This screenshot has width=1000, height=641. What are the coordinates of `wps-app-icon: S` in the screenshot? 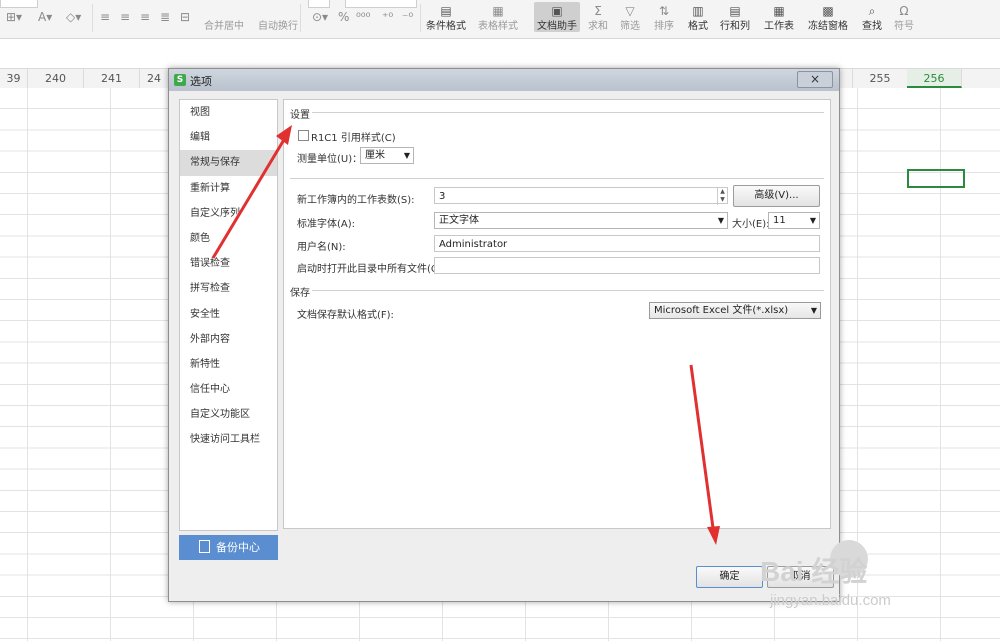 It's located at (180, 80).